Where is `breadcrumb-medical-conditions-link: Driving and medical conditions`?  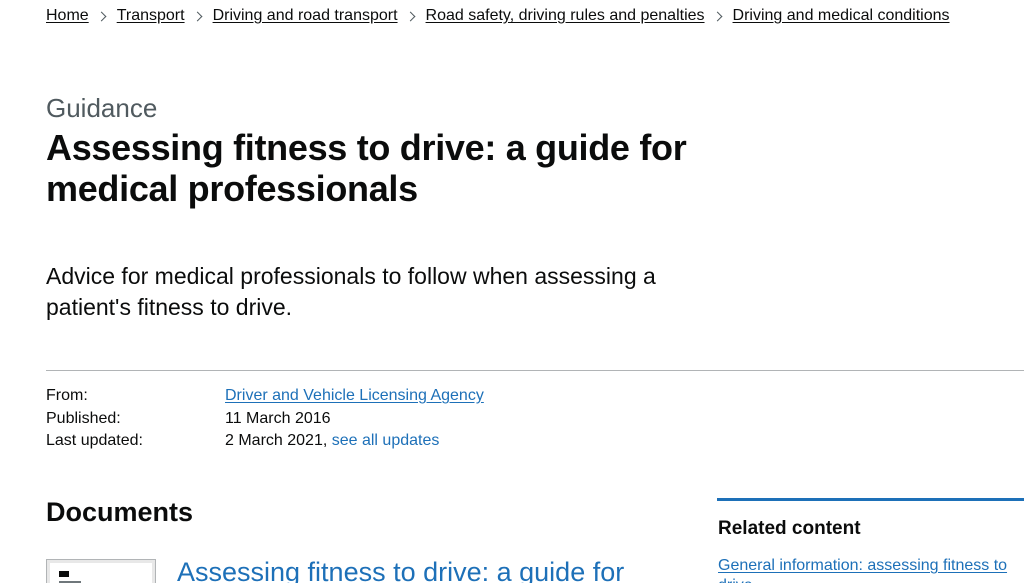
breadcrumb-medical-conditions-link: Driving and medical conditions is located at coordinates (841, 16).